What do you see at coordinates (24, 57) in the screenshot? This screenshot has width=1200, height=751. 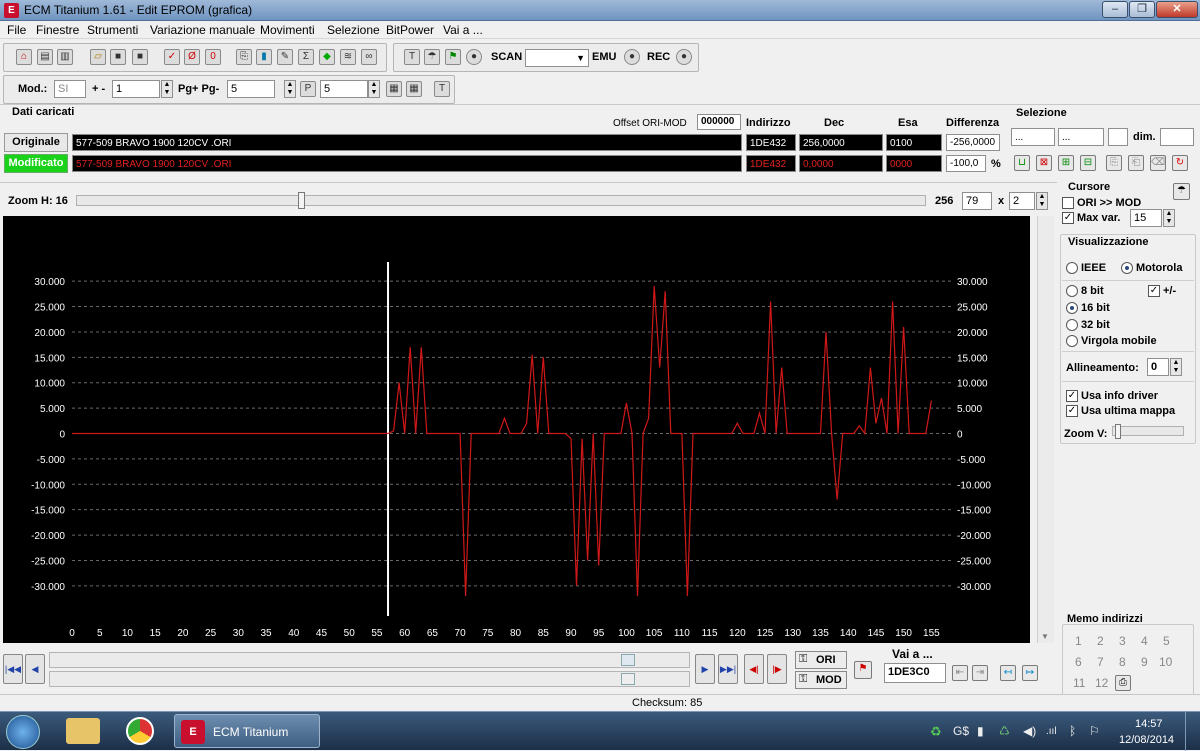 I see `home-icon: ⌂` at bounding box center [24, 57].